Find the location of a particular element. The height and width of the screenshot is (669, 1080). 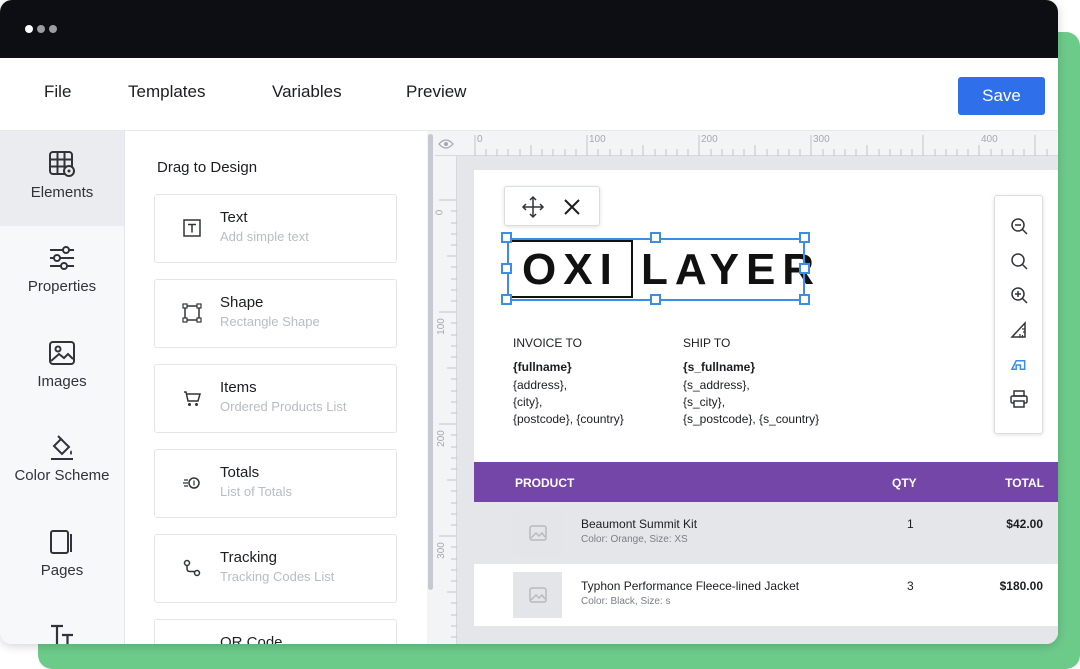

sidebar-item-label: Pages is located at coordinates (62, 570).